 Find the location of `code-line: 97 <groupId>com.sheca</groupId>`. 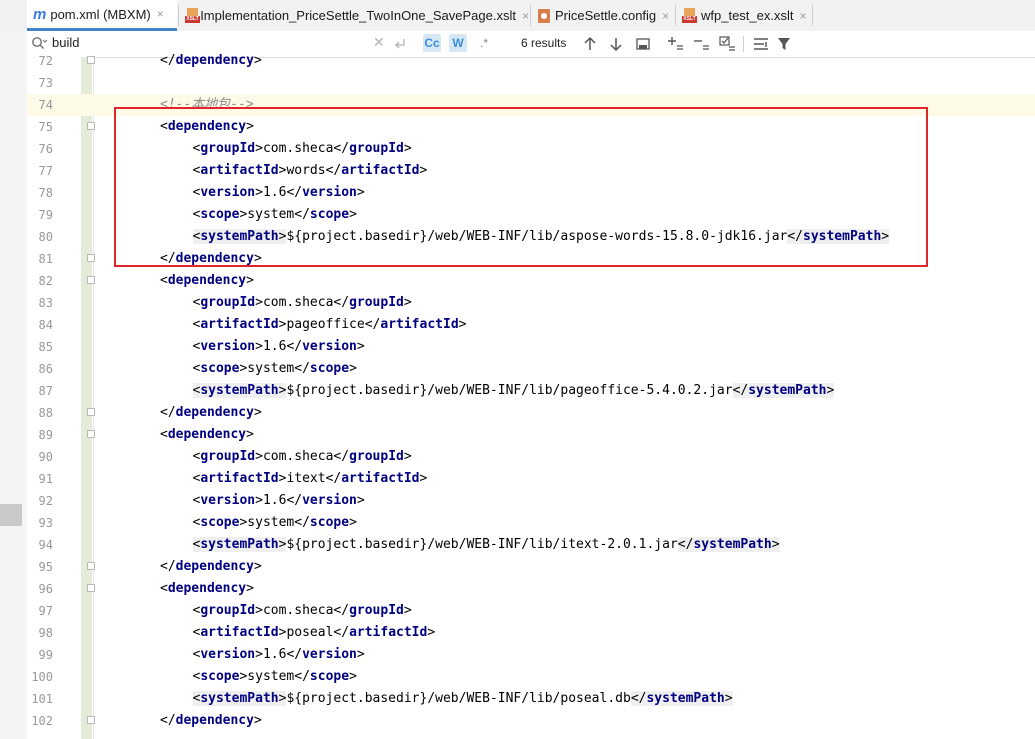

code-line: 97 <groupId>com.sheca</groupId> is located at coordinates (531, 611).